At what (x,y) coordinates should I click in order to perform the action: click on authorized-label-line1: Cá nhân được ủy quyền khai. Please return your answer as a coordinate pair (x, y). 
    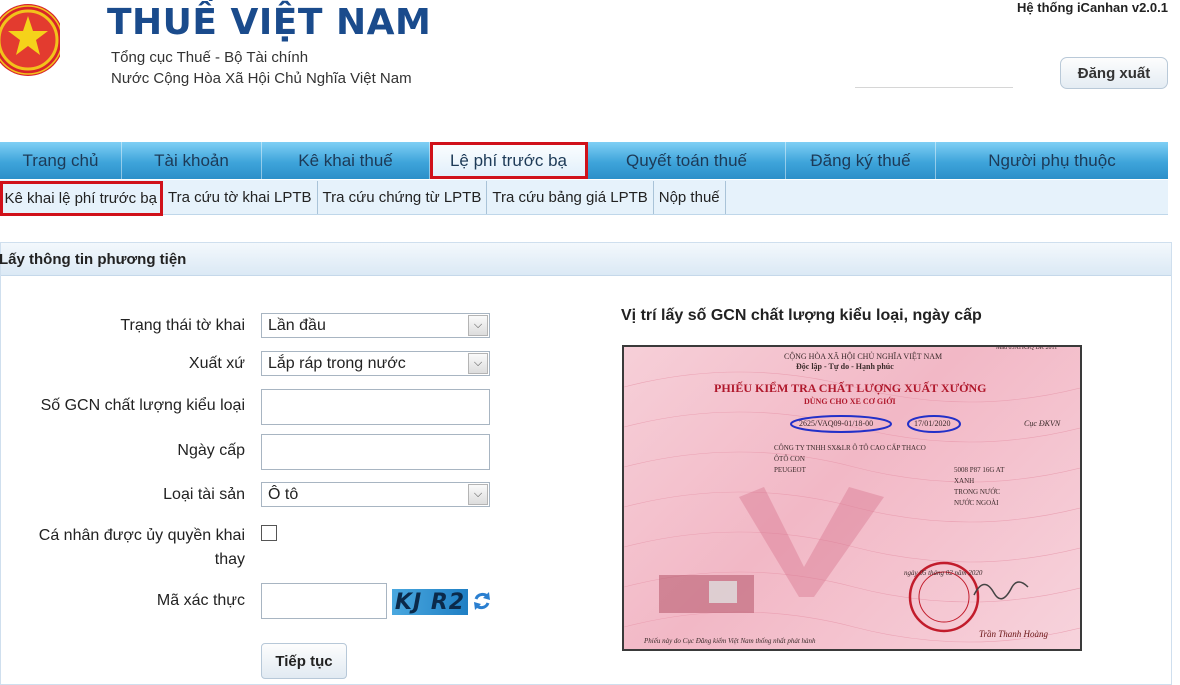
    Looking at the image, I should click on (141, 535).